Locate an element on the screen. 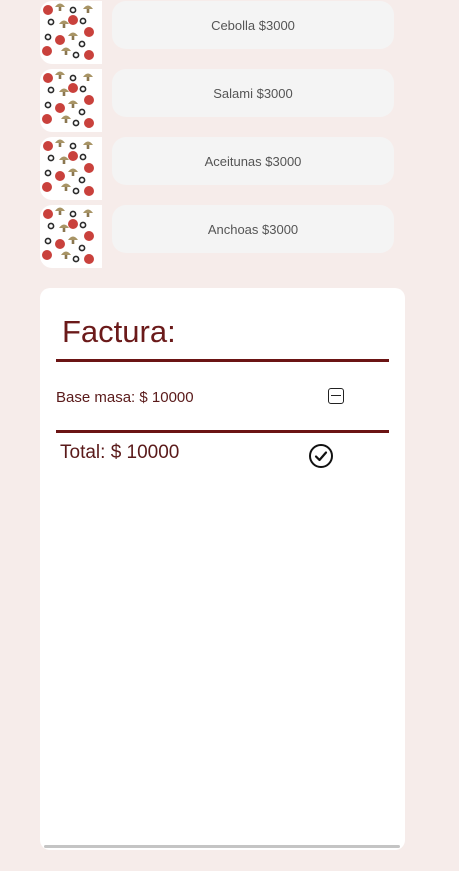 The image size is (459, 871). ingredient-row-salami: Salami $3000 is located at coordinates (217, 100).